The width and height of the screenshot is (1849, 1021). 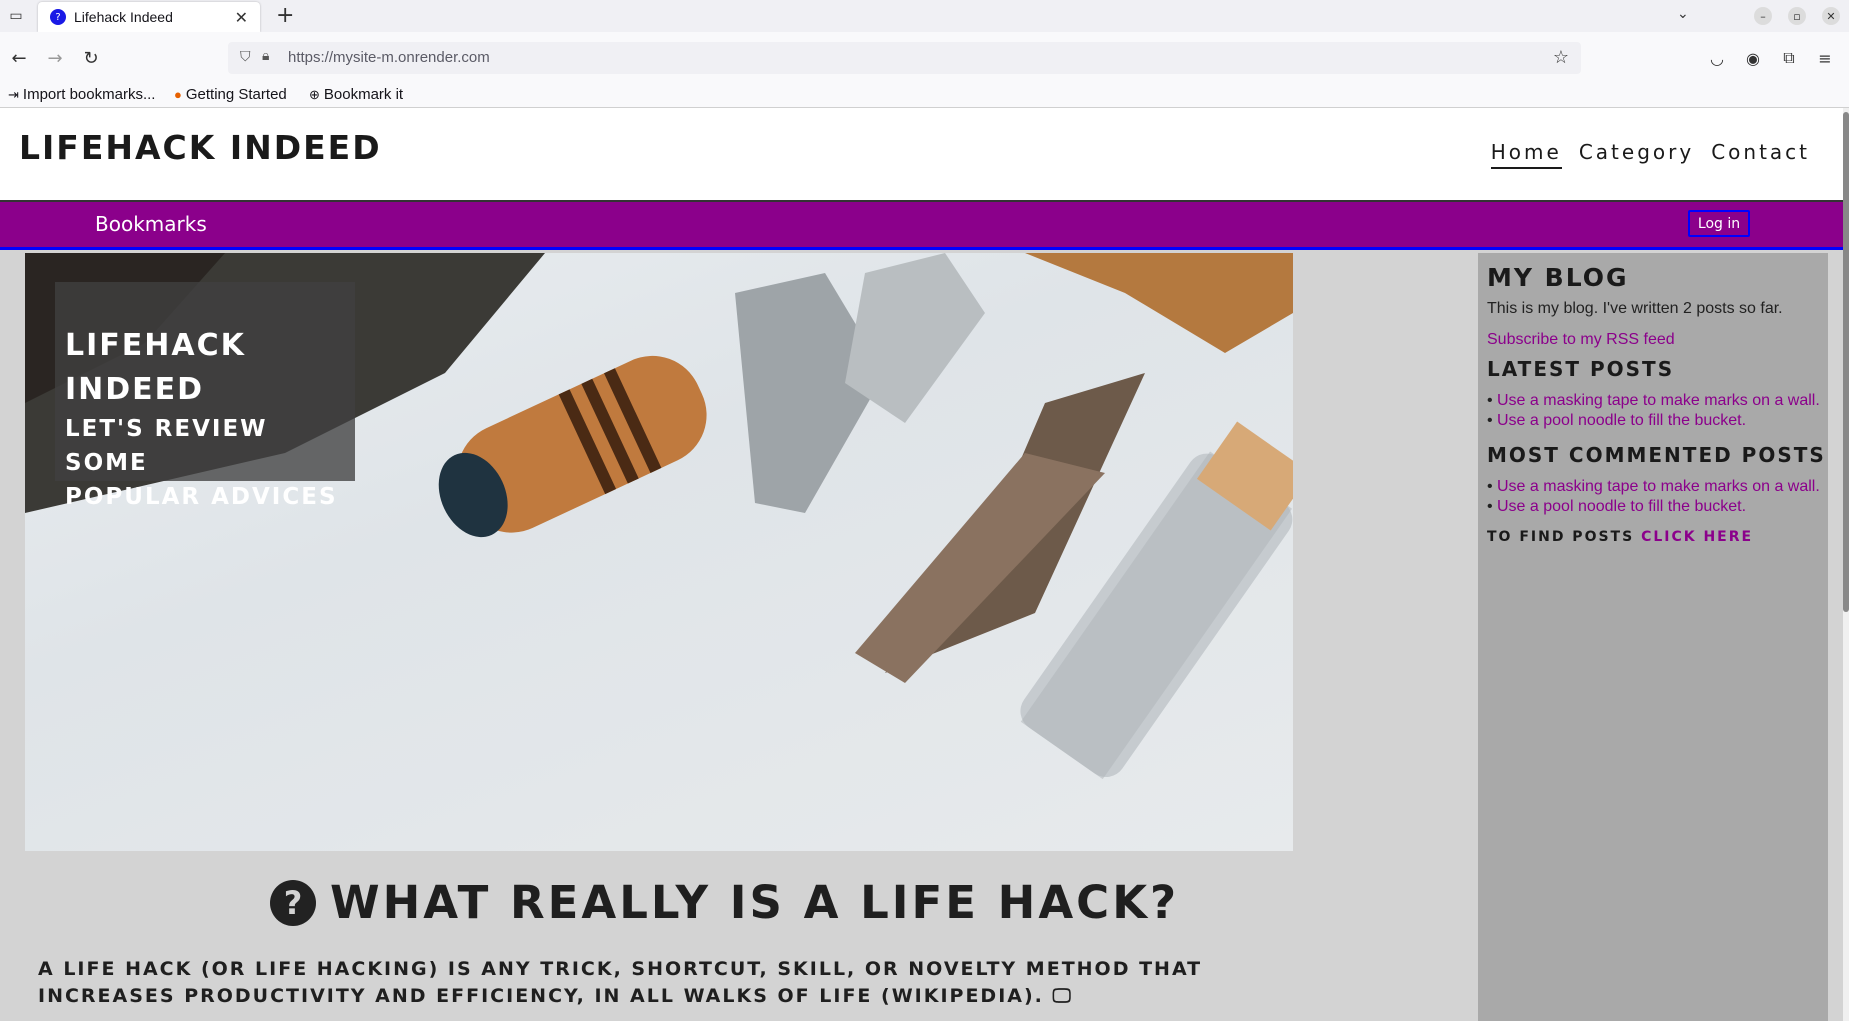 What do you see at coordinates (1636, 154) in the screenshot?
I see `nav-category: Category` at bounding box center [1636, 154].